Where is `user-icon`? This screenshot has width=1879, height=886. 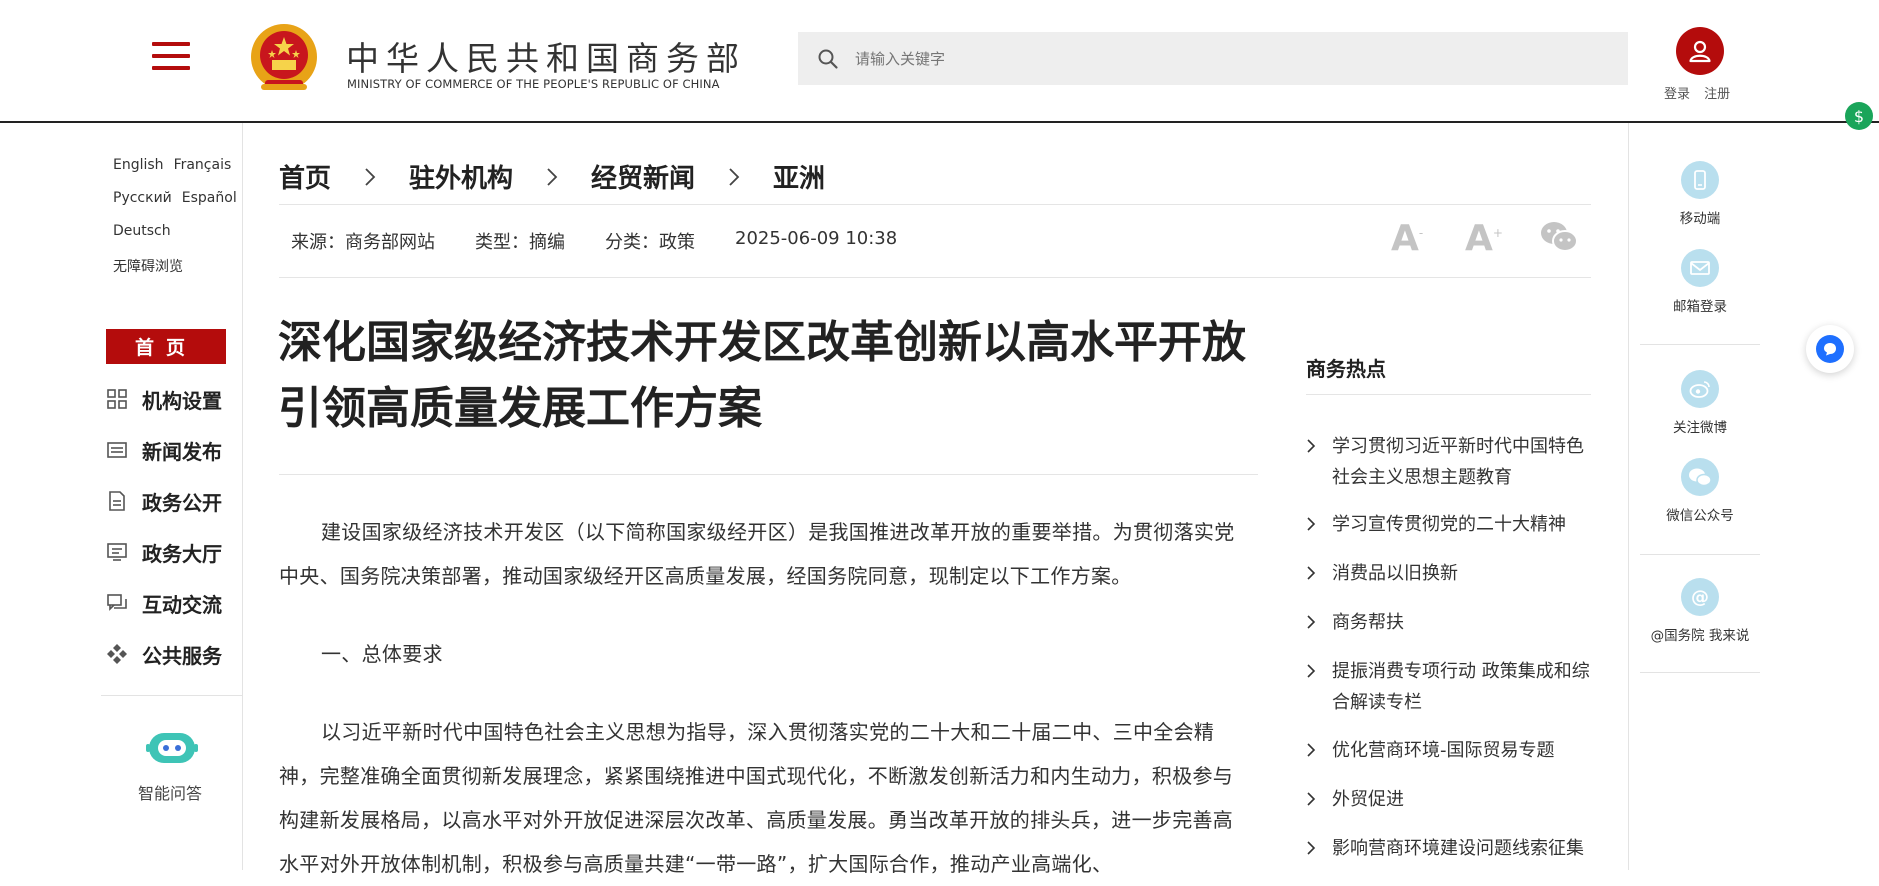
user-icon is located at coordinates (1700, 51).